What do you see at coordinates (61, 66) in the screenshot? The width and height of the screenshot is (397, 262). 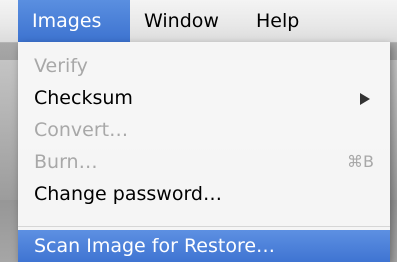 I see `menu-item-label: Verify` at bounding box center [61, 66].